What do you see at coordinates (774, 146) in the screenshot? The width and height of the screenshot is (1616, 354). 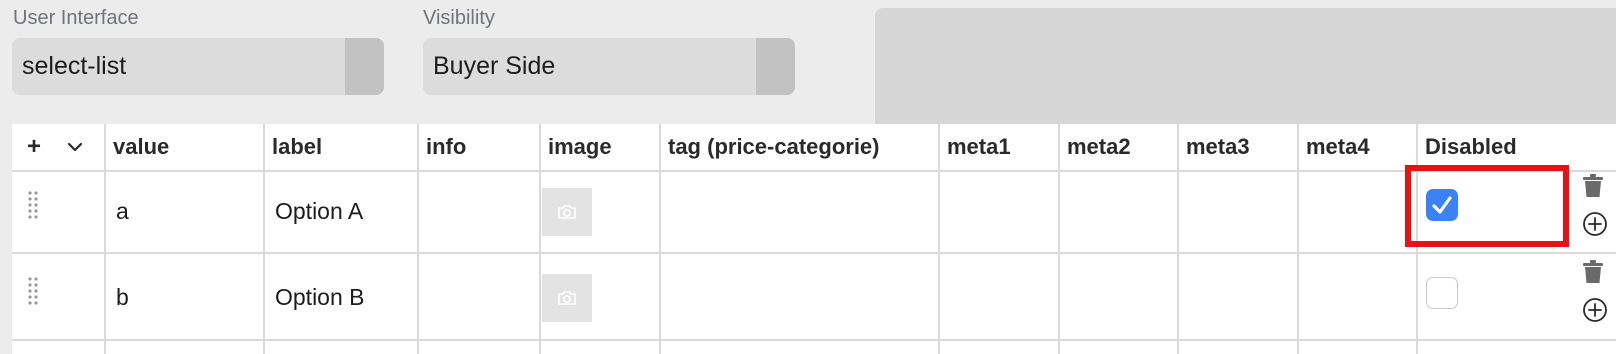 I see `column-header-tag: tag (price-categorie)` at bounding box center [774, 146].